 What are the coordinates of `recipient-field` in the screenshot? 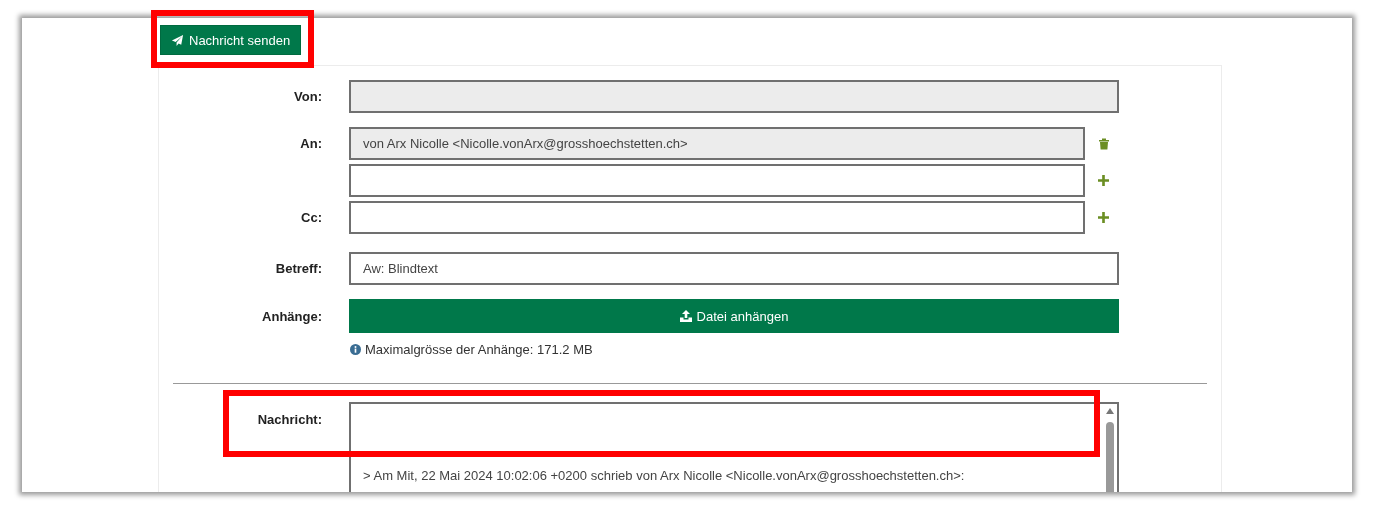 It's located at (717, 180).